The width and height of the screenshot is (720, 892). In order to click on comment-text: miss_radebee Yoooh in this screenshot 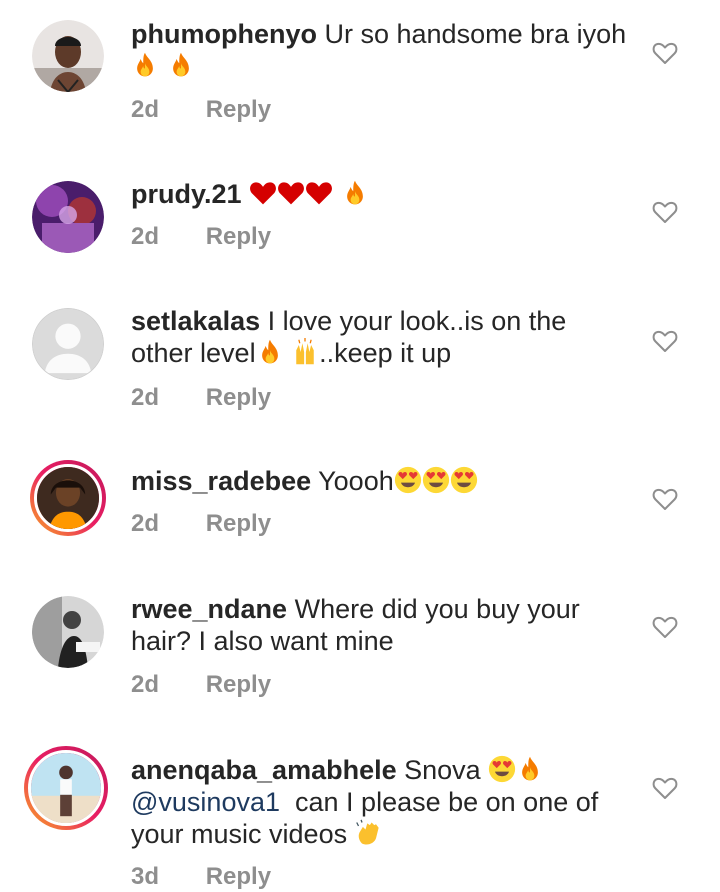, I will do `click(381, 481)`.